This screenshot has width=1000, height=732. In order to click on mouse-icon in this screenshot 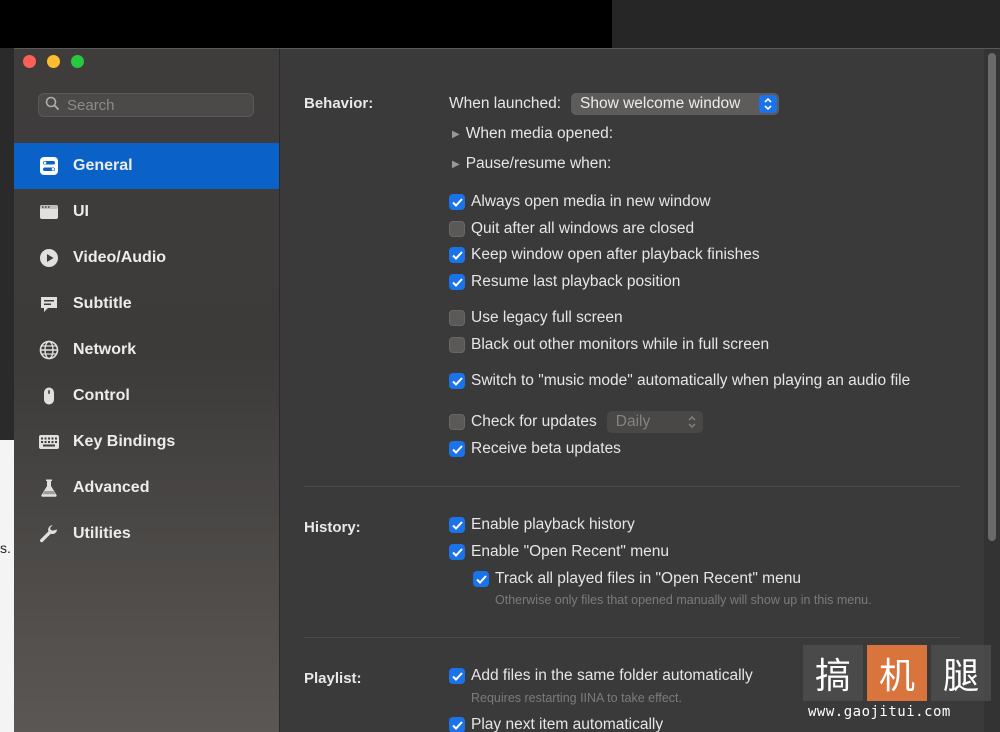, I will do `click(49, 396)`.